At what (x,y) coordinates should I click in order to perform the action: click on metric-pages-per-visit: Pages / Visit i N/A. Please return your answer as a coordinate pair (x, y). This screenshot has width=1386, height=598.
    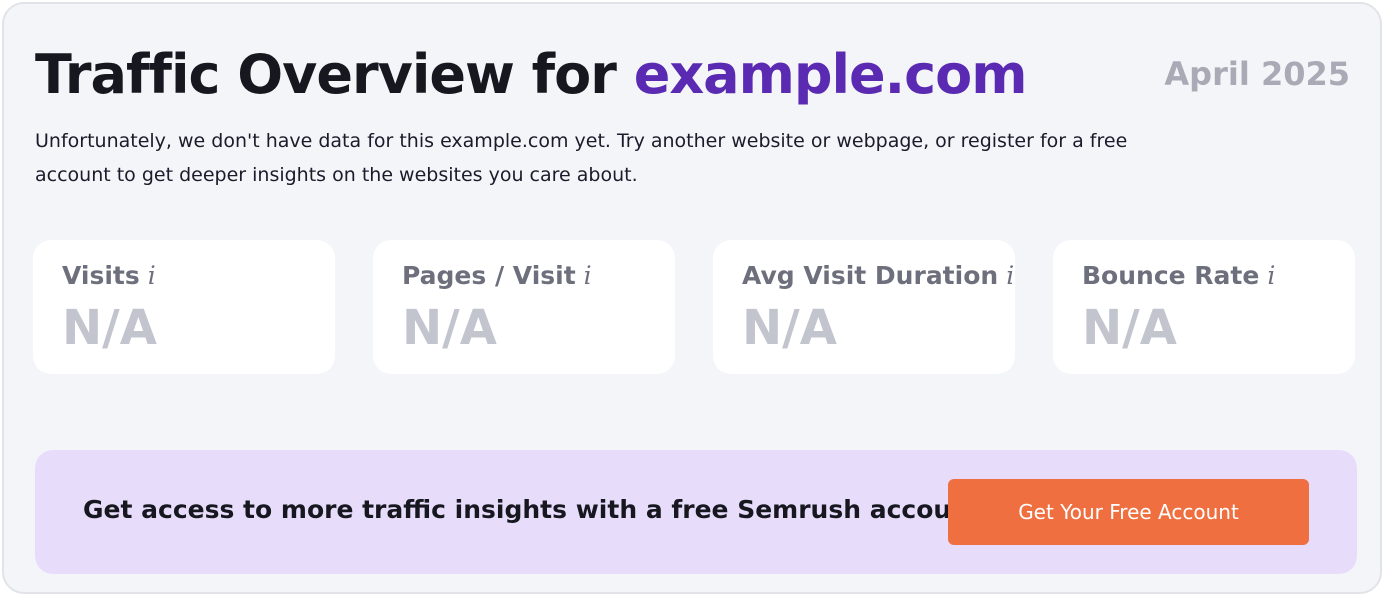
    Looking at the image, I should click on (524, 307).